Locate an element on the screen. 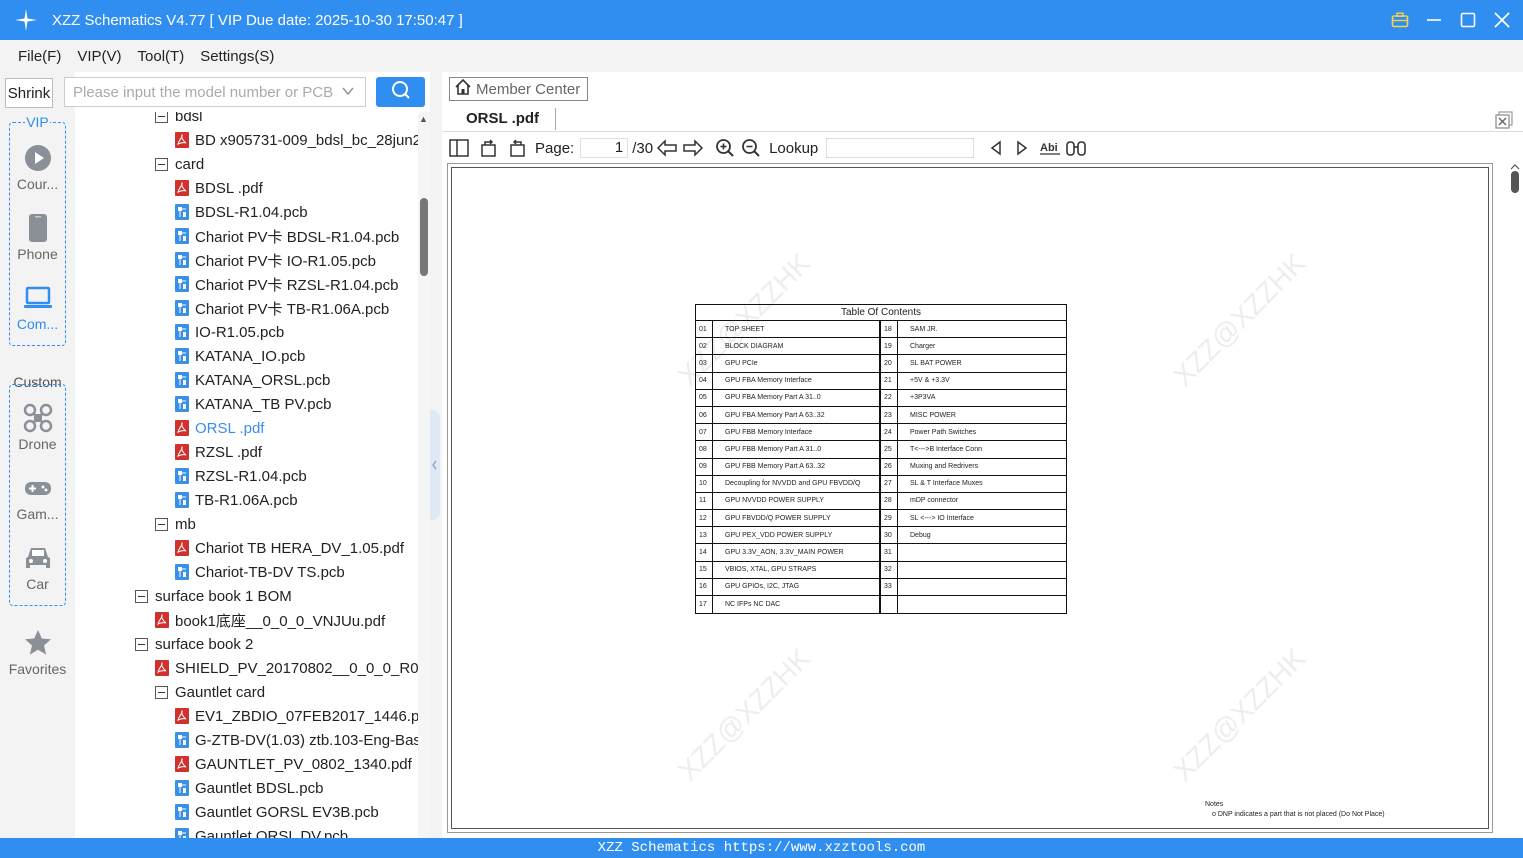  rotate-left-icon is located at coordinates (517, 148).